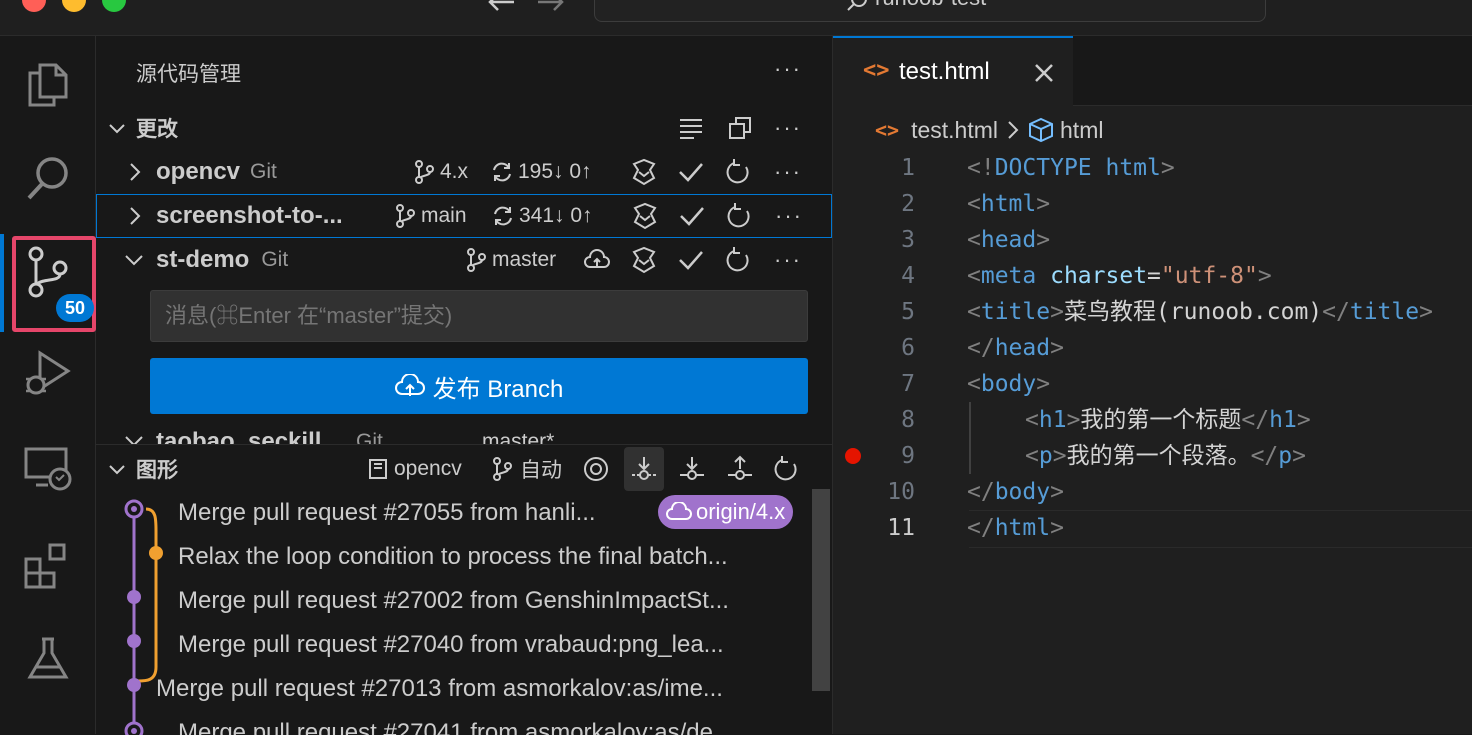 The width and height of the screenshot is (1472, 735). Describe the element at coordinates (908, 456) in the screenshot. I see `line-number: 9` at that location.